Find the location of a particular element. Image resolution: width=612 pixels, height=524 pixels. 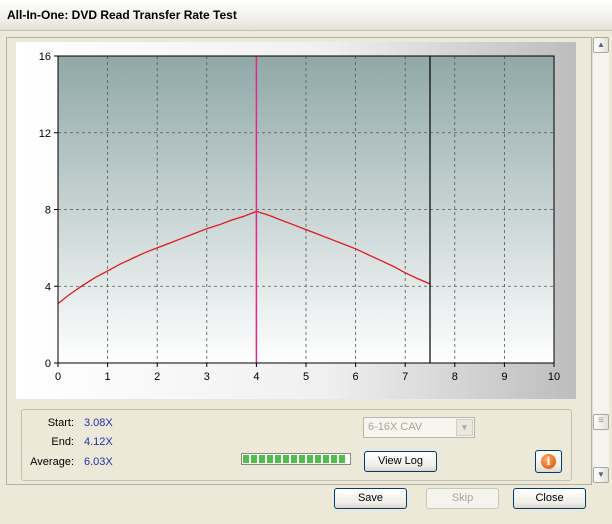

x-tick-label: 1 is located at coordinates (108, 377).